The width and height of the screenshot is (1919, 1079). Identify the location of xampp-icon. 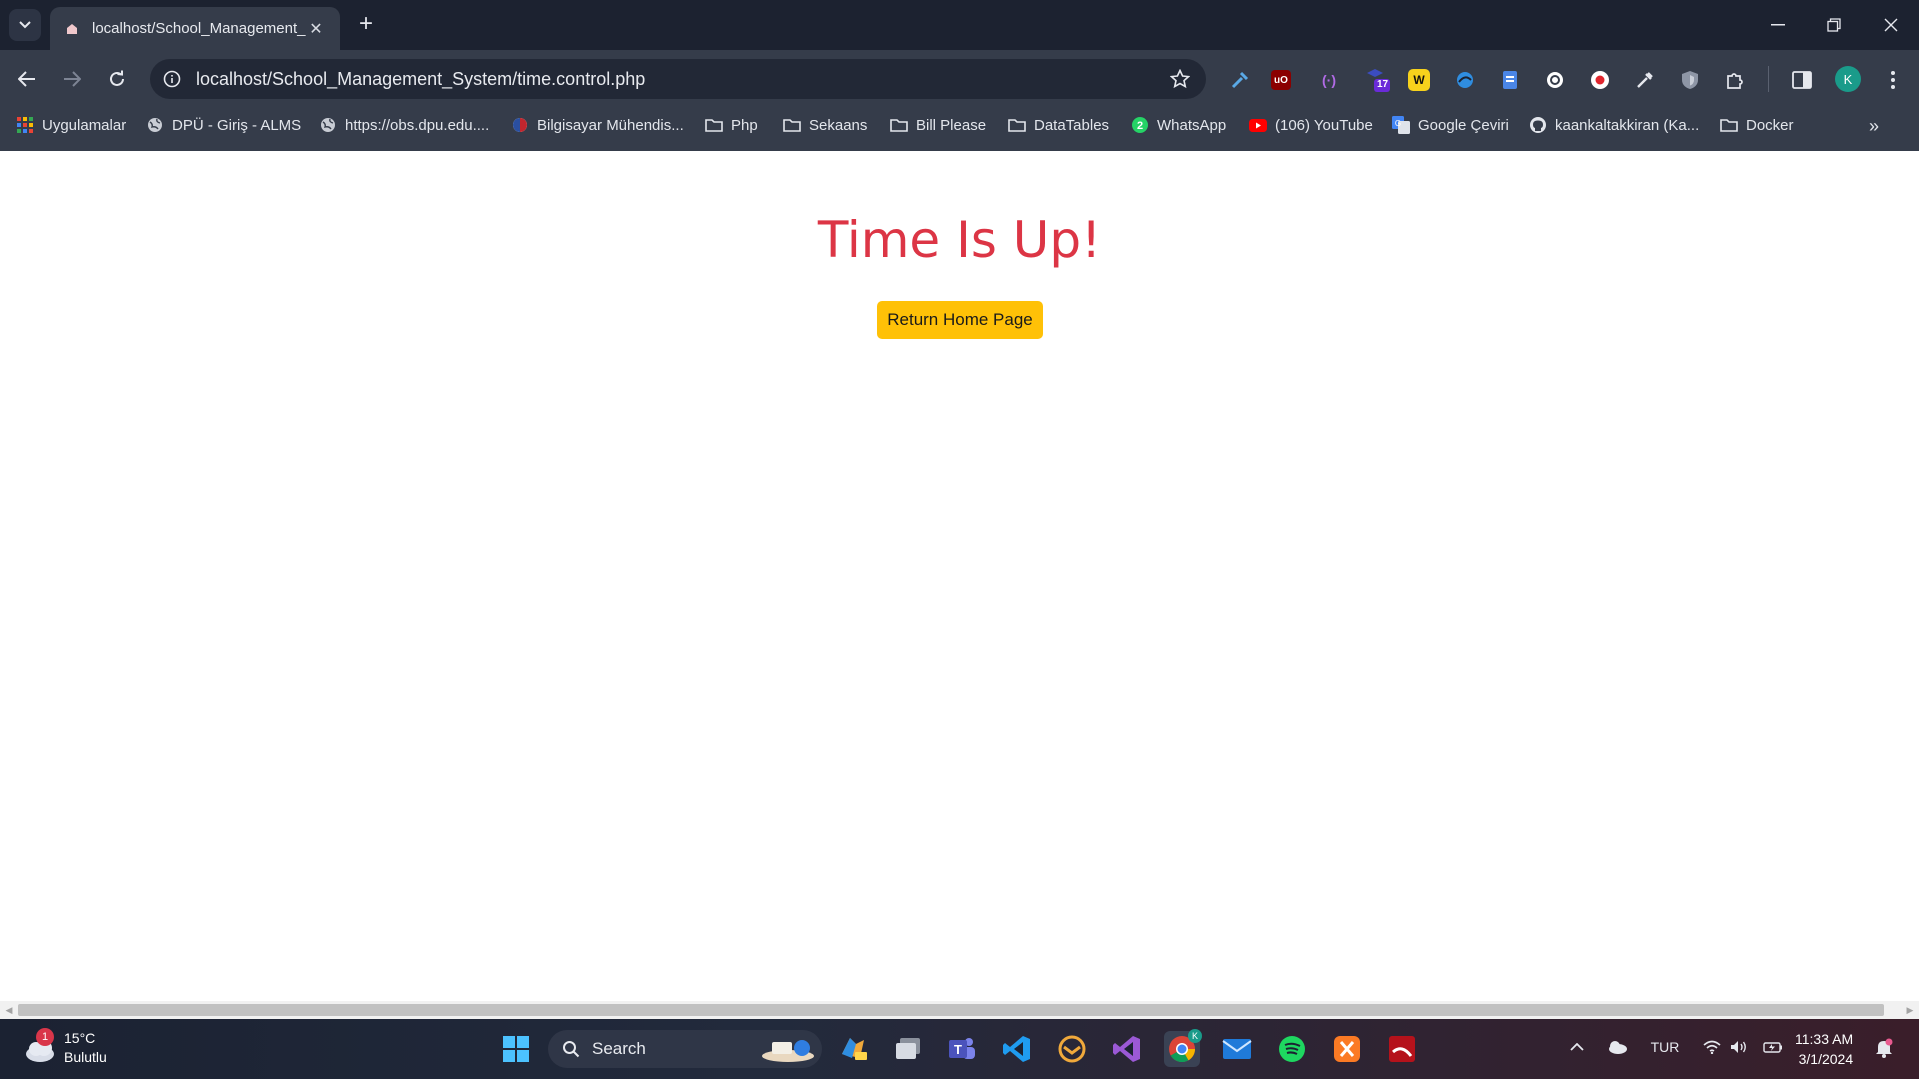
(1347, 1049).